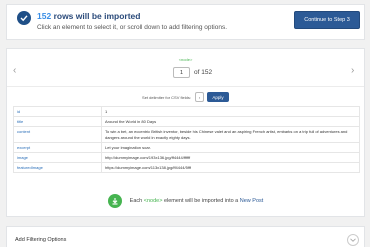 This screenshot has height=247, width=370. What do you see at coordinates (57, 121) in the screenshot?
I see `field-key: title` at bounding box center [57, 121].